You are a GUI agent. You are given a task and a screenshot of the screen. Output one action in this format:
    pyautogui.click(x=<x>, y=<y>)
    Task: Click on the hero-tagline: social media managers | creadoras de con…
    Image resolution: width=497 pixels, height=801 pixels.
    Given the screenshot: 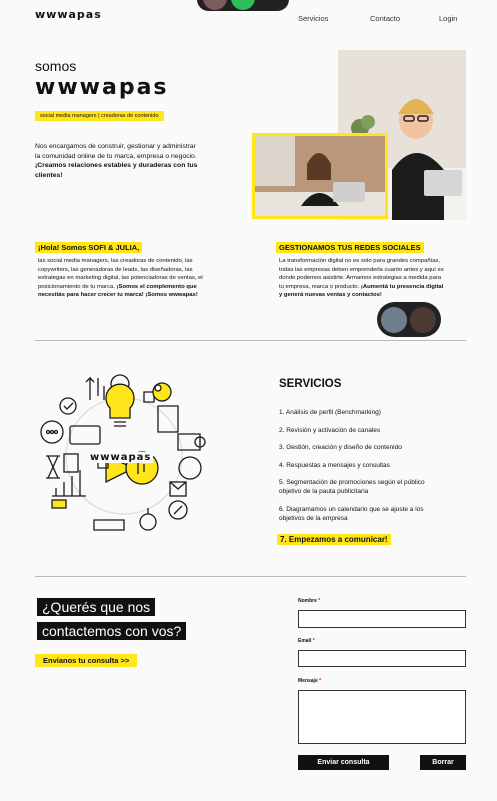 What is the action you would take?
    pyautogui.click(x=99, y=116)
    